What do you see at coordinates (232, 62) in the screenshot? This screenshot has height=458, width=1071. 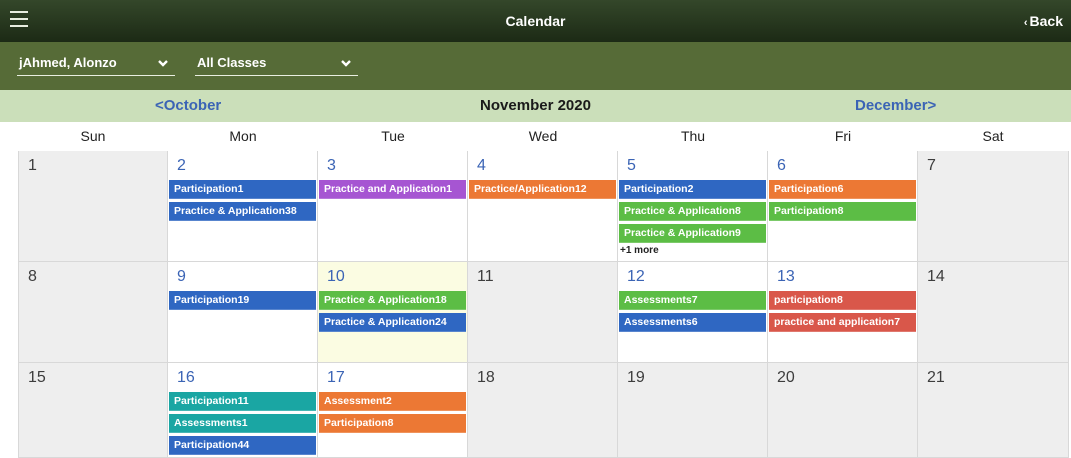 I see `classes-select-value: All Classes` at bounding box center [232, 62].